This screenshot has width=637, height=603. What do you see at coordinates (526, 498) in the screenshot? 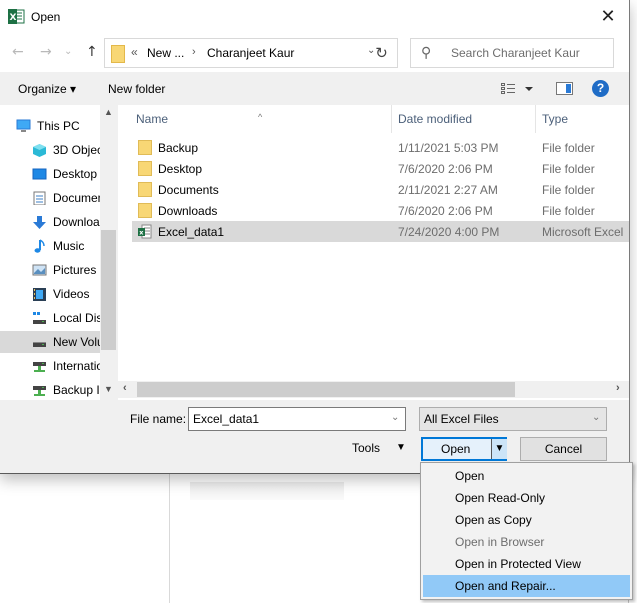
I see `menu-item-open-read-only: Open Read-Only` at bounding box center [526, 498].